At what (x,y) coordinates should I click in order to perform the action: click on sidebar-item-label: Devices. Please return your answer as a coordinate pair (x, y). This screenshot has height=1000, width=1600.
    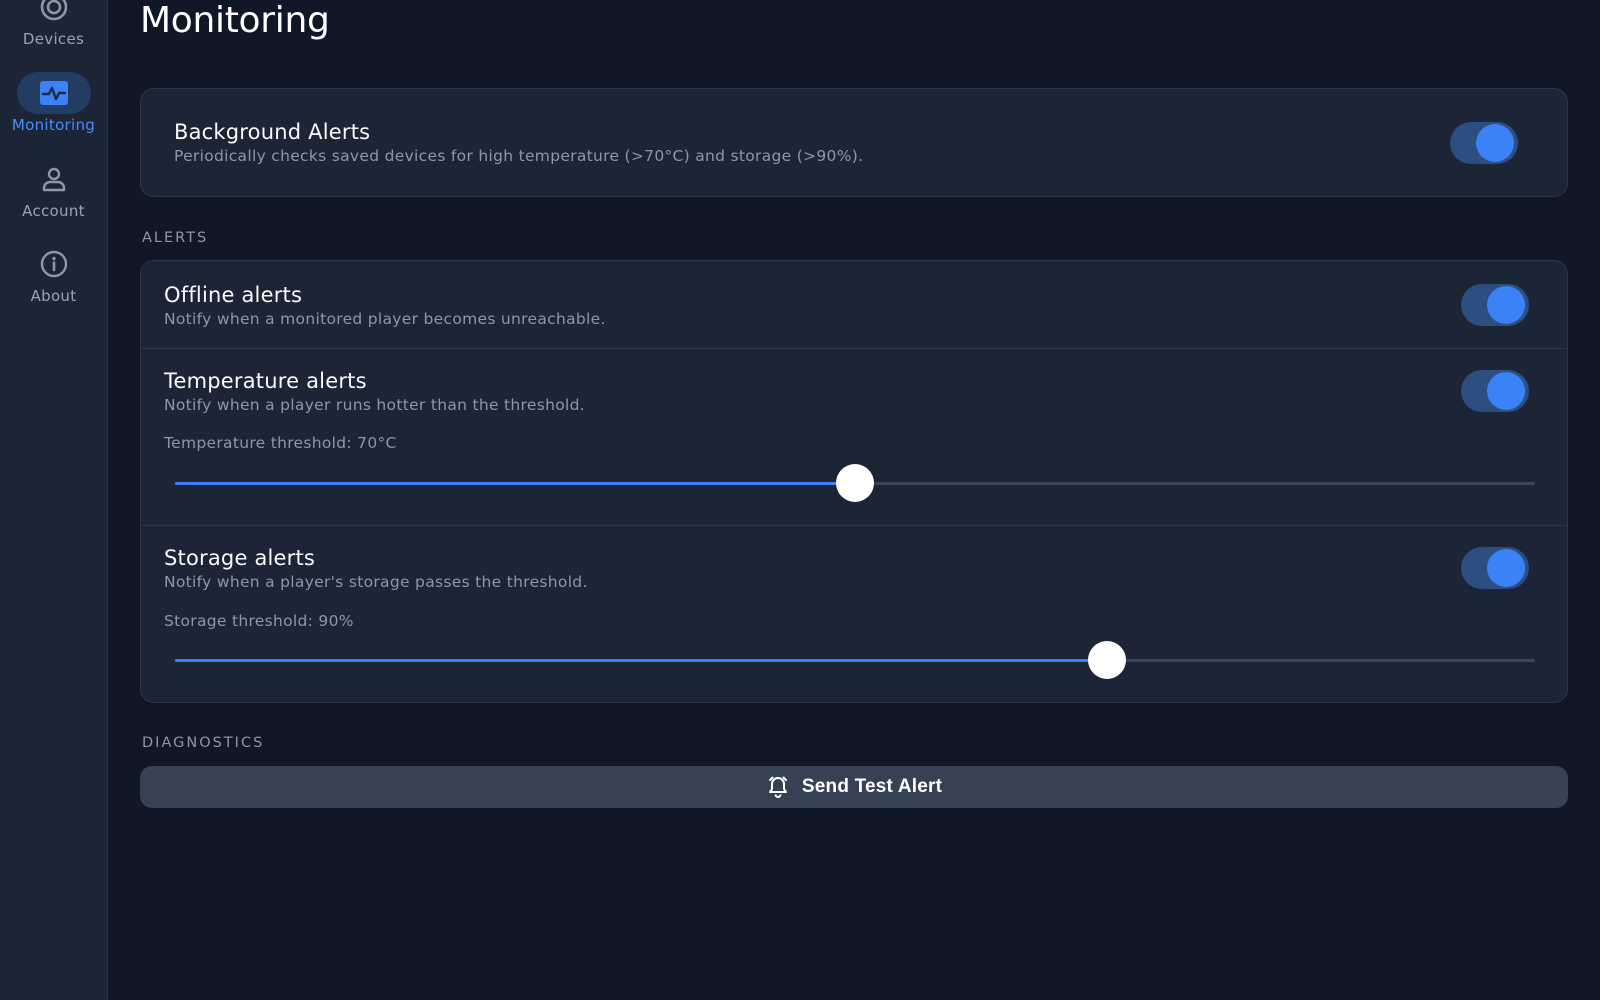
    Looking at the image, I should click on (53, 39).